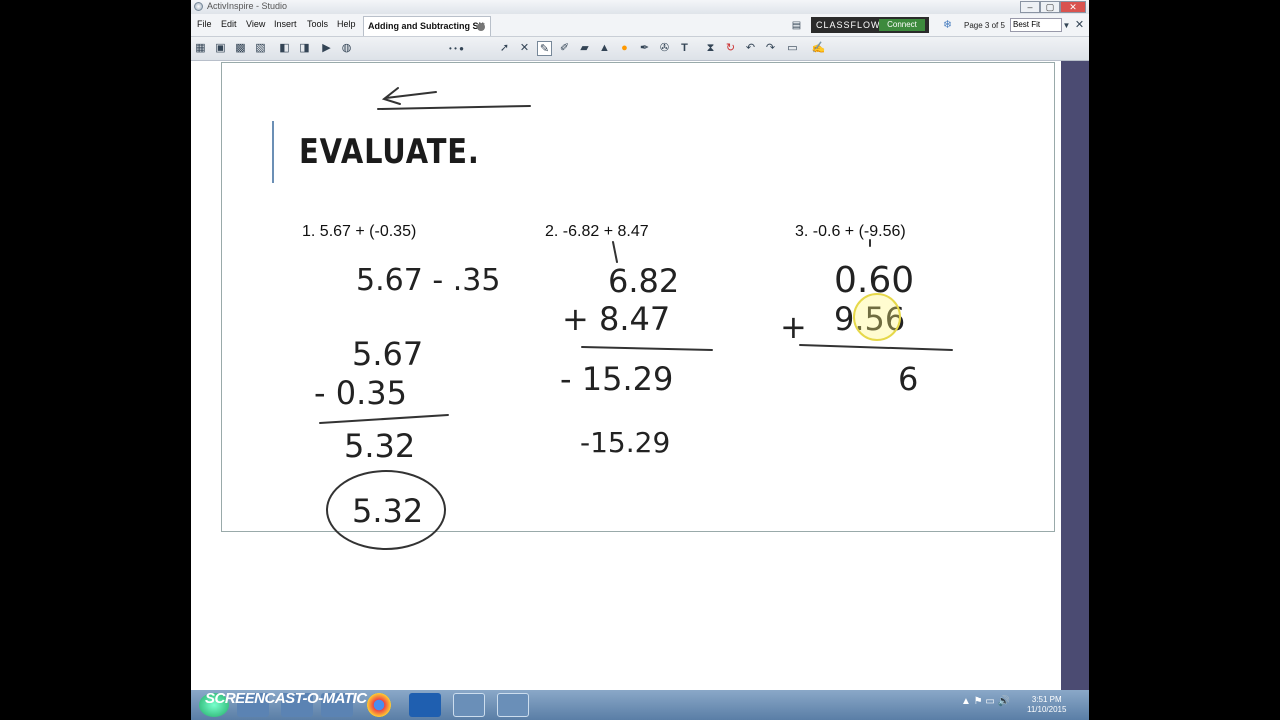 The height and width of the screenshot is (720, 1280). What do you see at coordinates (985, 701) in the screenshot?
I see `system-tray: ▲ ⚑ ▭ 🔊` at bounding box center [985, 701].